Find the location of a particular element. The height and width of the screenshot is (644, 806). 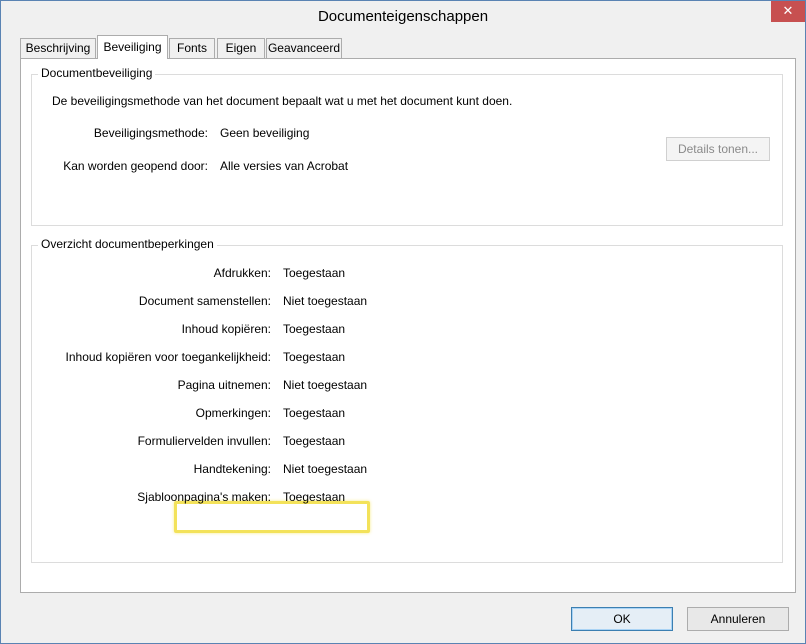

restriction-label: Inhoud kopiëren: is located at coordinates (226, 329).